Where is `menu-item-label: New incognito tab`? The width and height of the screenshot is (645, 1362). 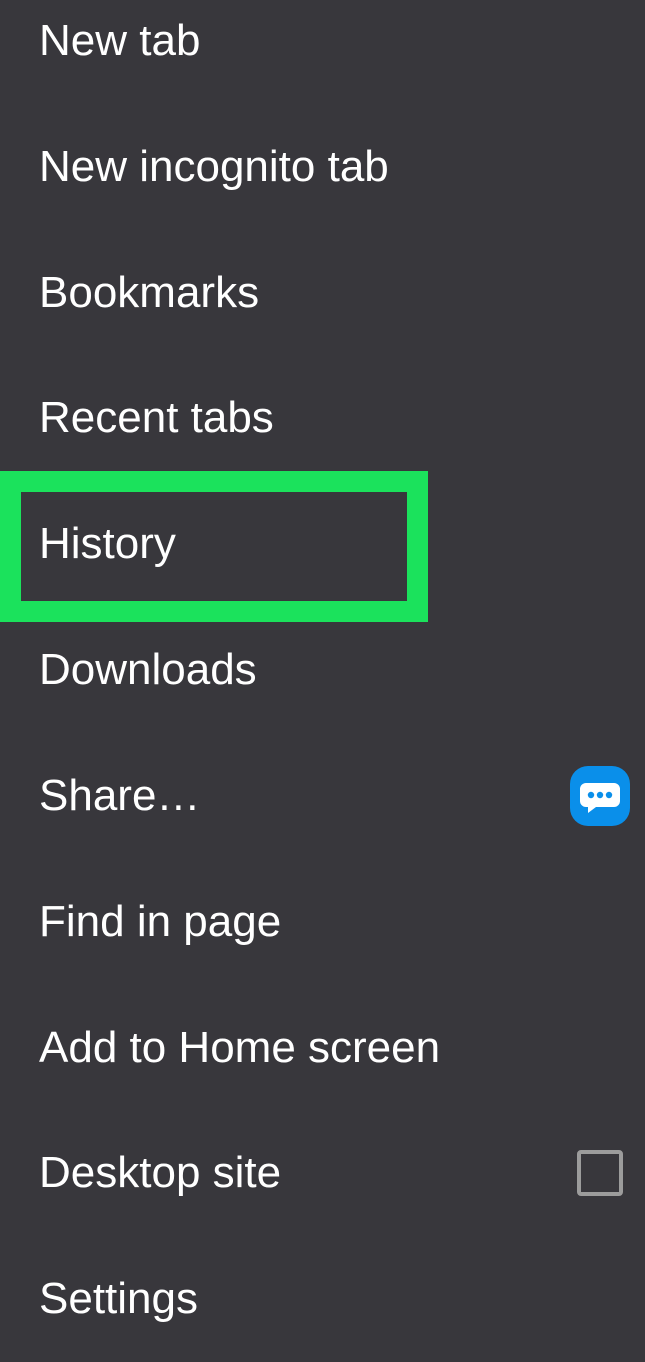 menu-item-label: New incognito tab is located at coordinates (214, 166).